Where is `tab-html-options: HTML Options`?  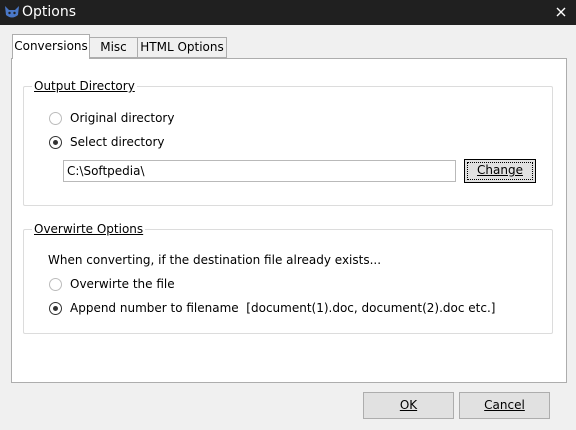
tab-html-options: HTML Options is located at coordinates (182, 47).